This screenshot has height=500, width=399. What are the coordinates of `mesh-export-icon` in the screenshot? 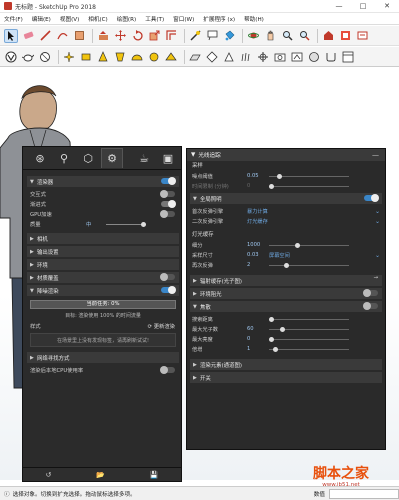 It's located at (212, 57).